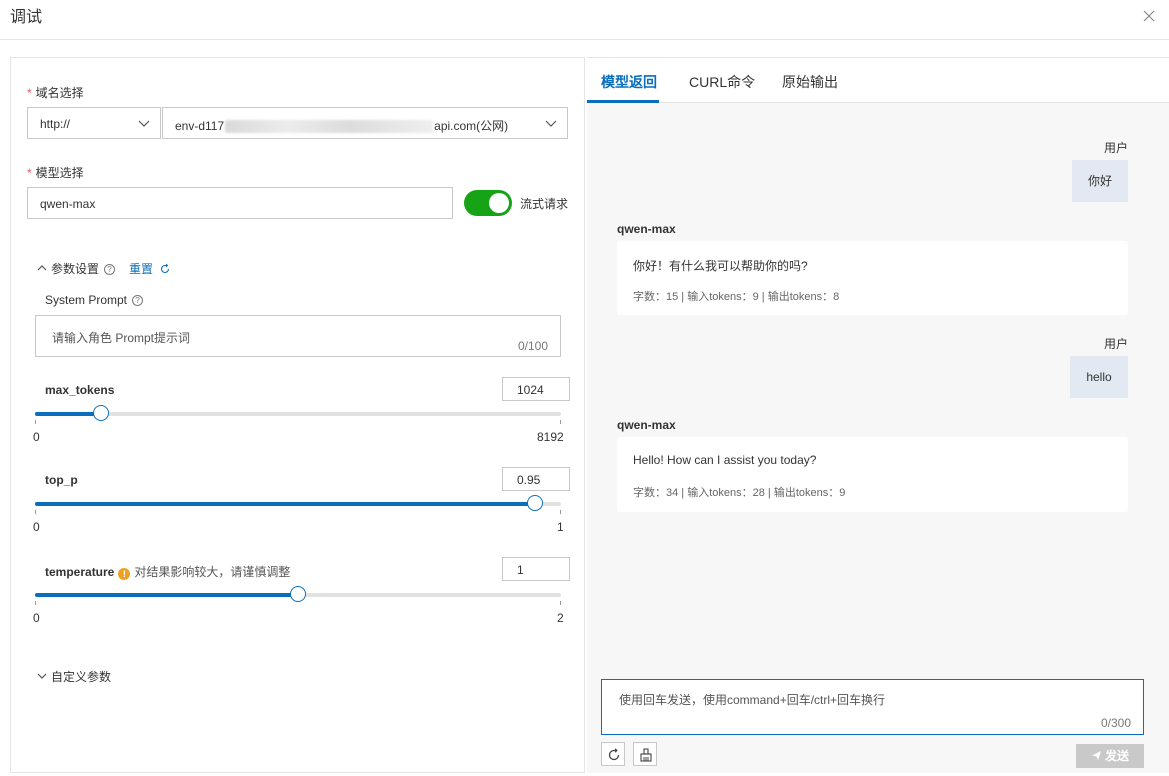  I want to click on temperature-max: 2, so click(560, 618).